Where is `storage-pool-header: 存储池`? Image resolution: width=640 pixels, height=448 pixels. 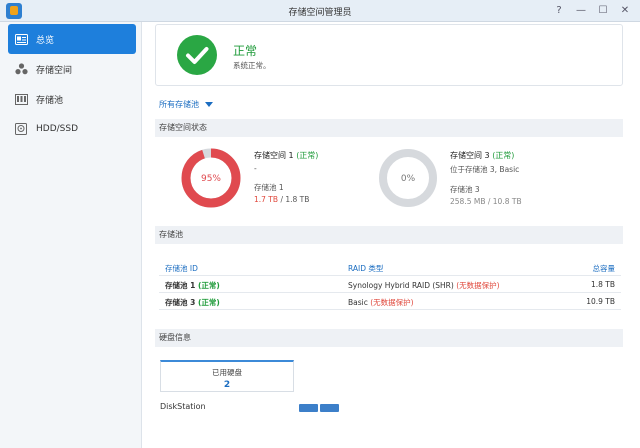
storage-pool-header: 存储池 is located at coordinates (389, 235).